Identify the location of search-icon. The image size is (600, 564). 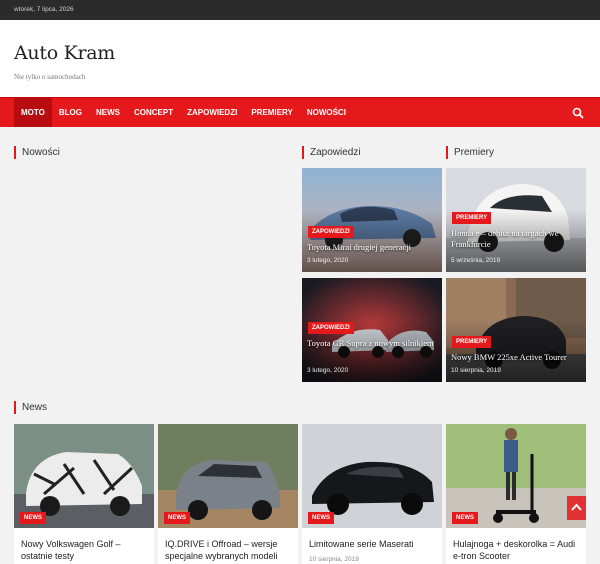
(578, 113).